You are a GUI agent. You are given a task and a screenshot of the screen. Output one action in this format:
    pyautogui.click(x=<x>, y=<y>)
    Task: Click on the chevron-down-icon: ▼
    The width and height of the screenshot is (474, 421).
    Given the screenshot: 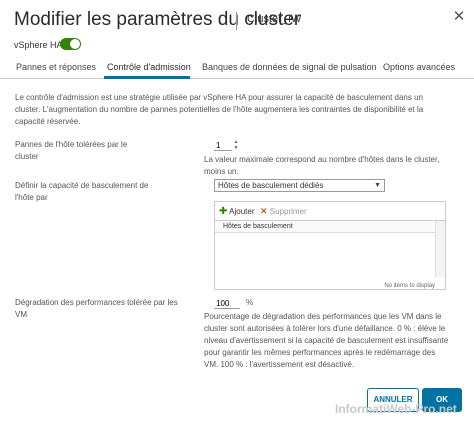 What is the action you would take?
    pyautogui.click(x=377, y=185)
    